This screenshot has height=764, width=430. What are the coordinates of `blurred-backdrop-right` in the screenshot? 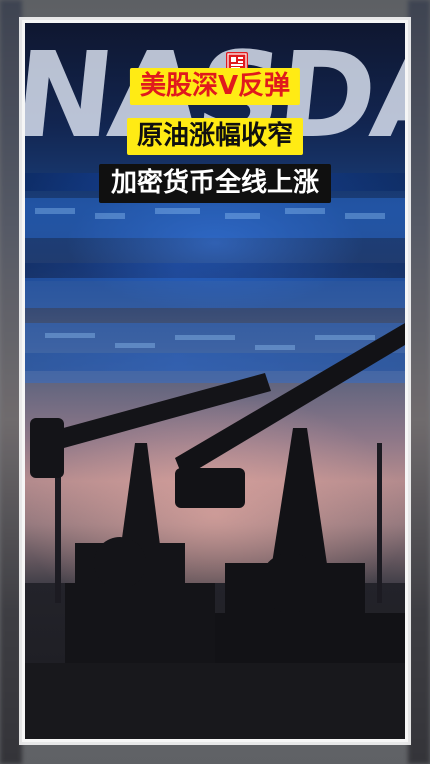 It's located at (419, 382).